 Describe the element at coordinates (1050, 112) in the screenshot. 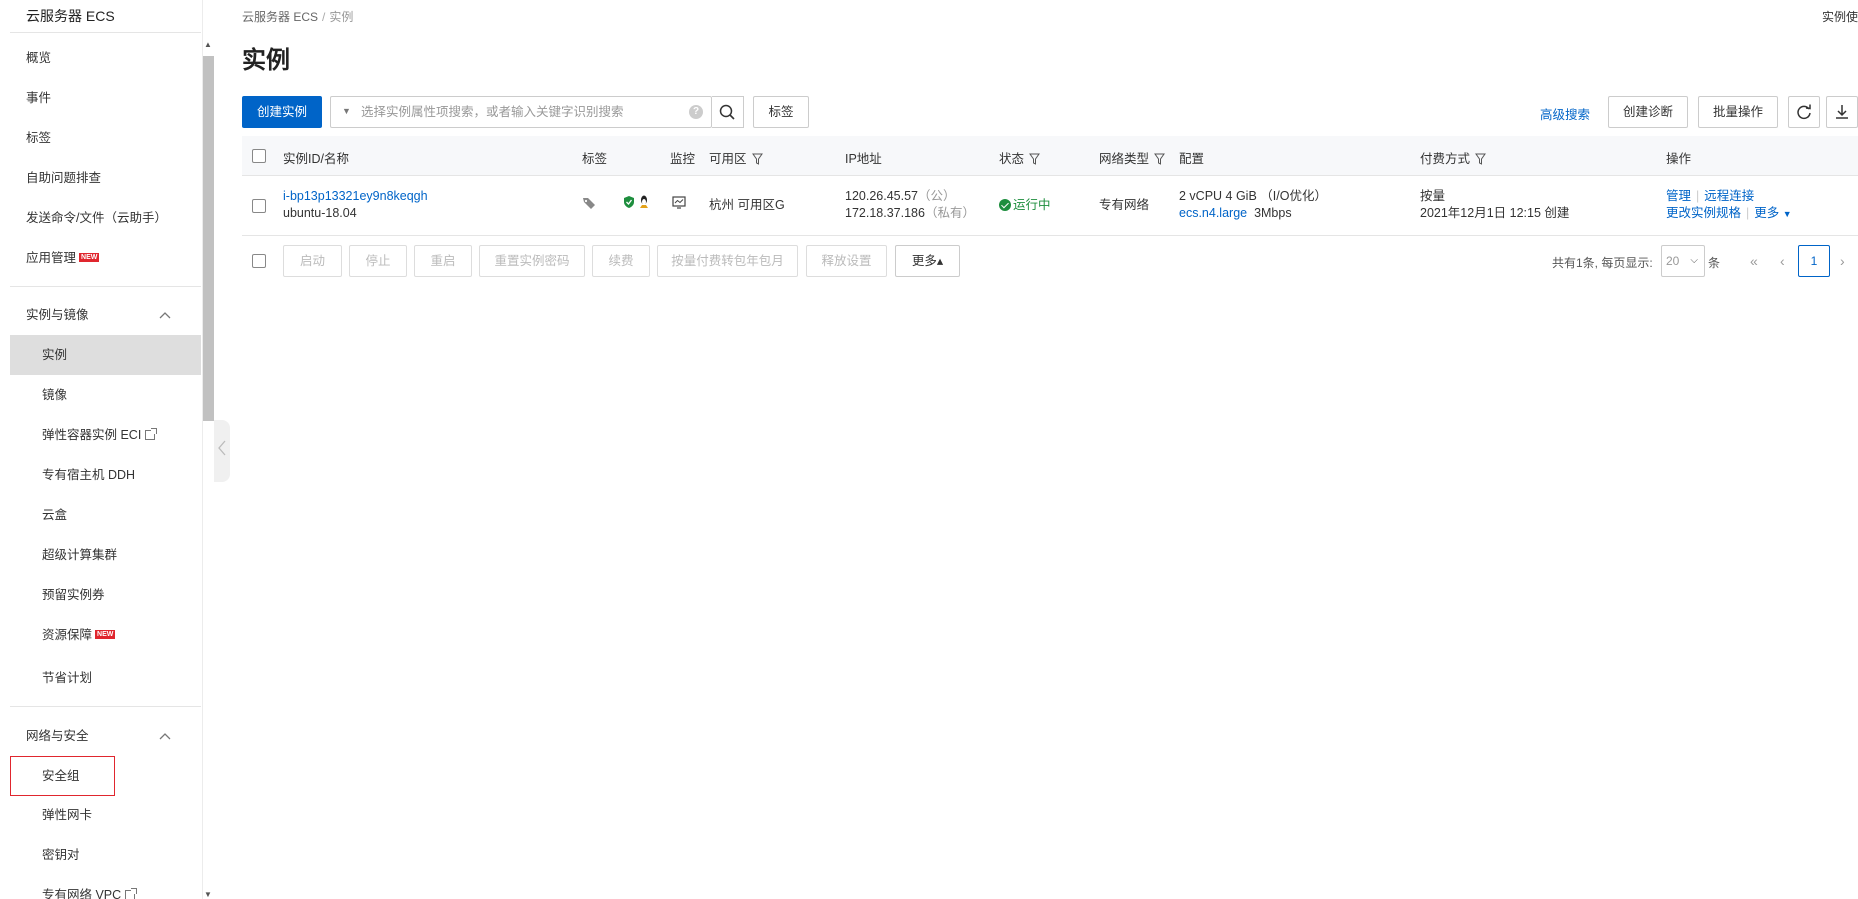

I see `toolbar: 创建实例 ▼ ? 标签 高级搜索 创建诊断 批量操作` at that location.